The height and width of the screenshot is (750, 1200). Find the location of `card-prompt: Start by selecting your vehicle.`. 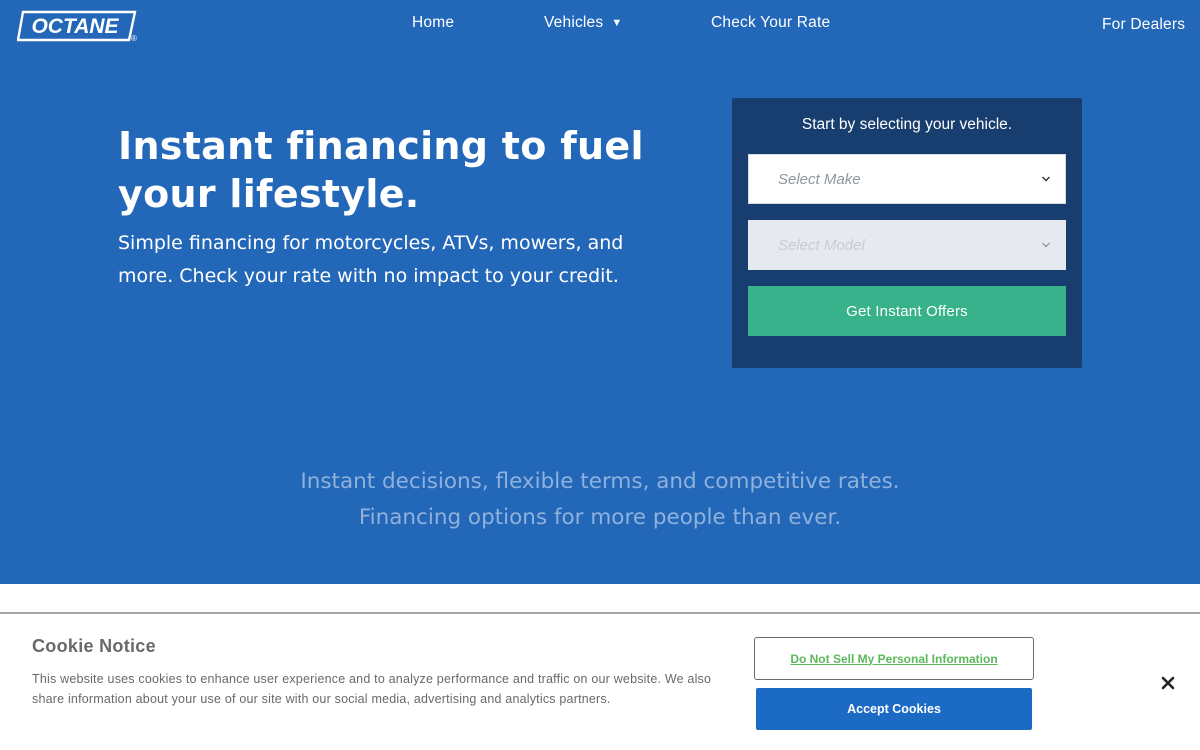

card-prompt: Start by selecting your vehicle. is located at coordinates (907, 124).